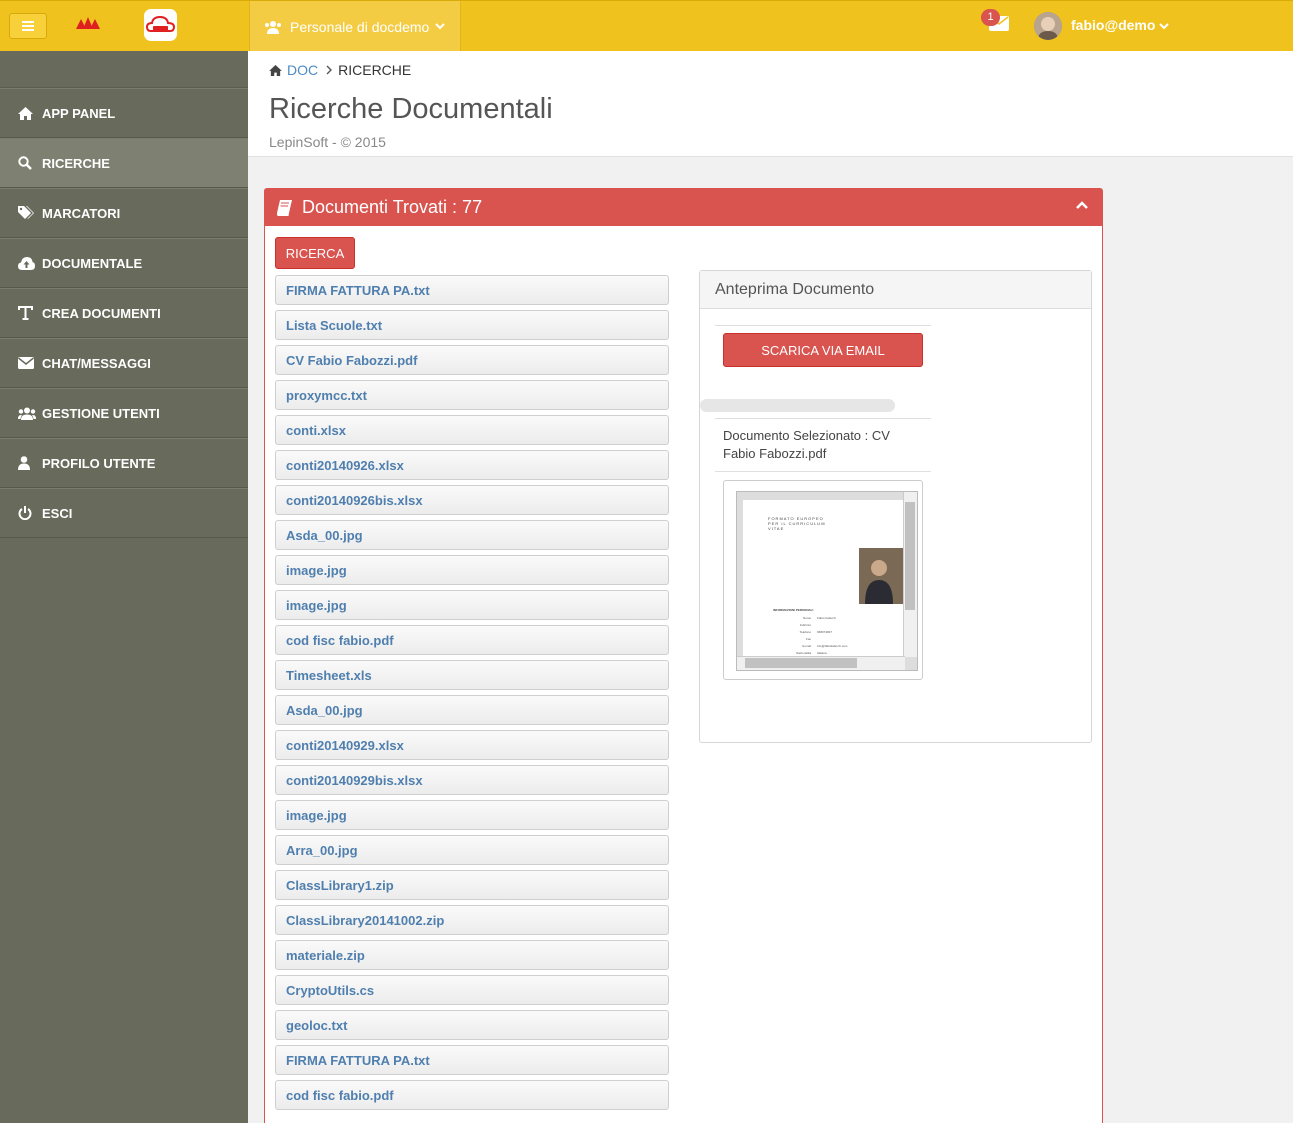 This screenshot has height=1123, width=1293. What do you see at coordinates (822, 653) in the screenshot?
I see `pdf-row-value: Italiana` at bounding box center [822, 653].